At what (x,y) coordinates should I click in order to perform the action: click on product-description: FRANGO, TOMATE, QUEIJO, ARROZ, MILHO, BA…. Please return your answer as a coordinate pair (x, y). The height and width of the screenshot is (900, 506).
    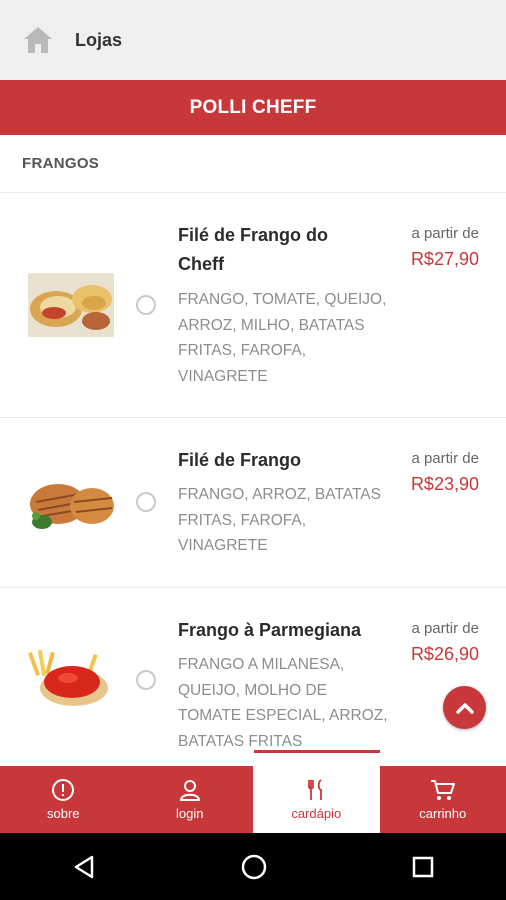
    Looking at the image, I should click on (282, 338).